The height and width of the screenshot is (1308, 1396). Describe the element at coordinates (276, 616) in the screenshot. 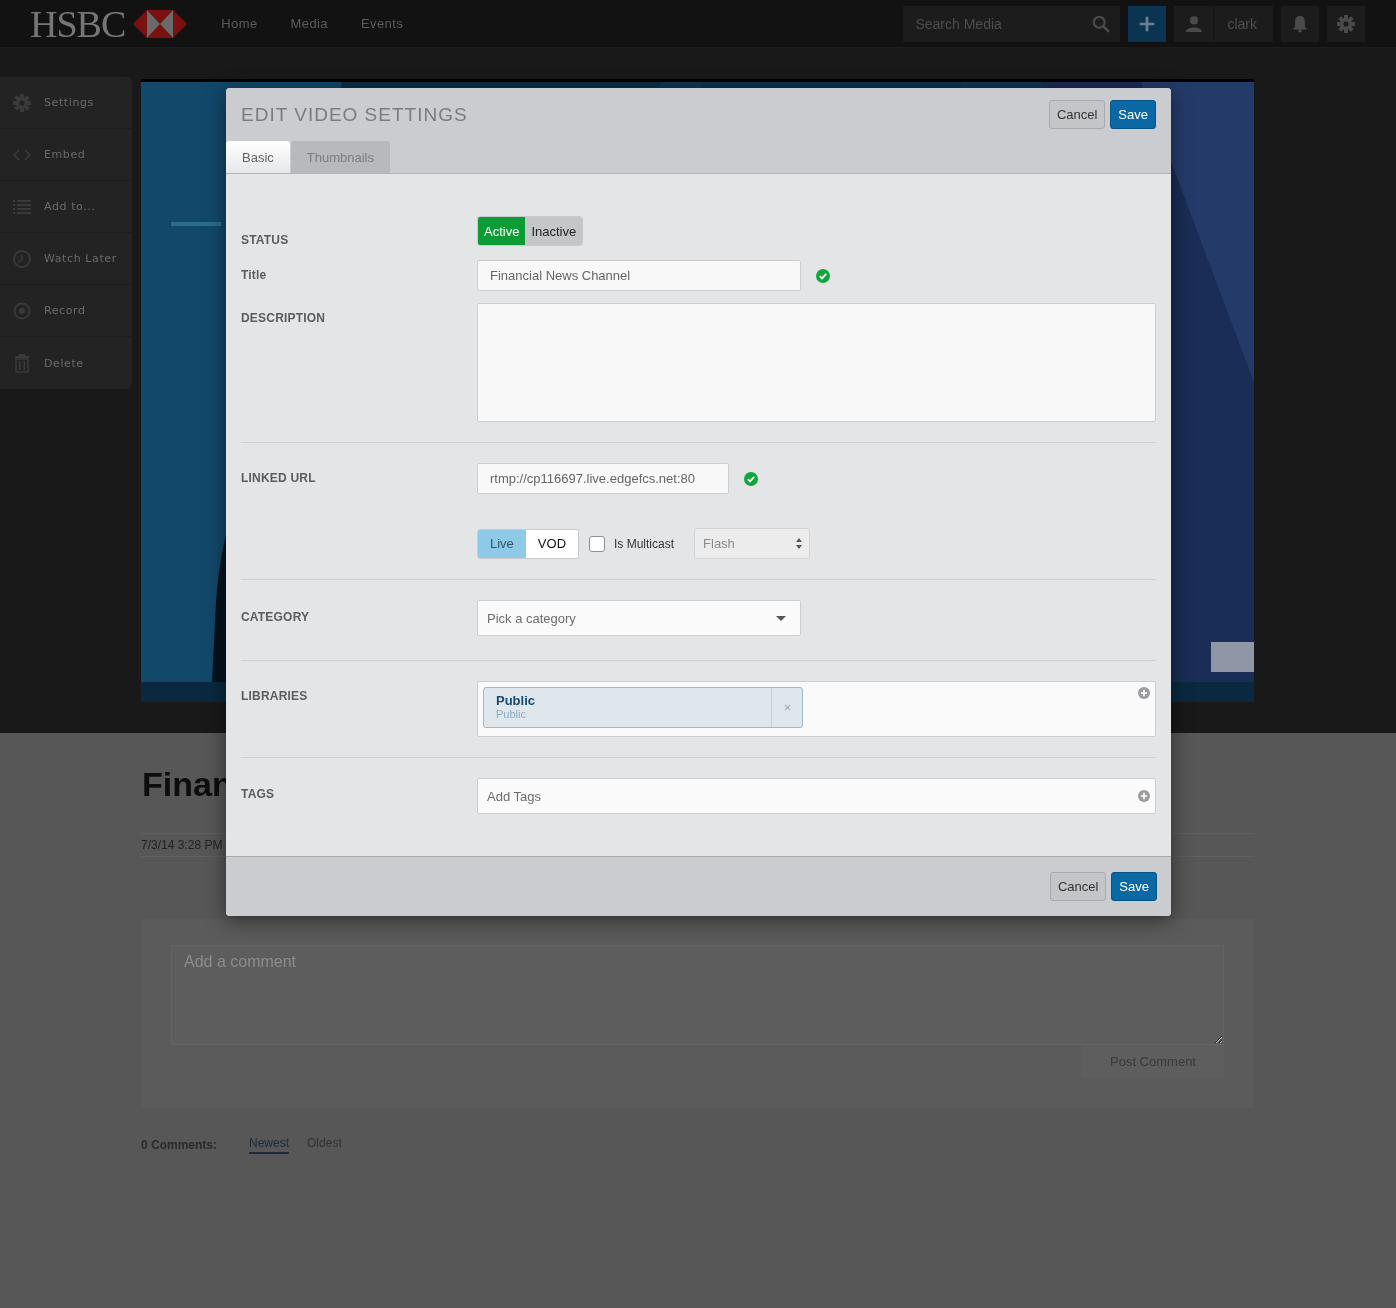

I see `field-label: CATEGORY` at that location.